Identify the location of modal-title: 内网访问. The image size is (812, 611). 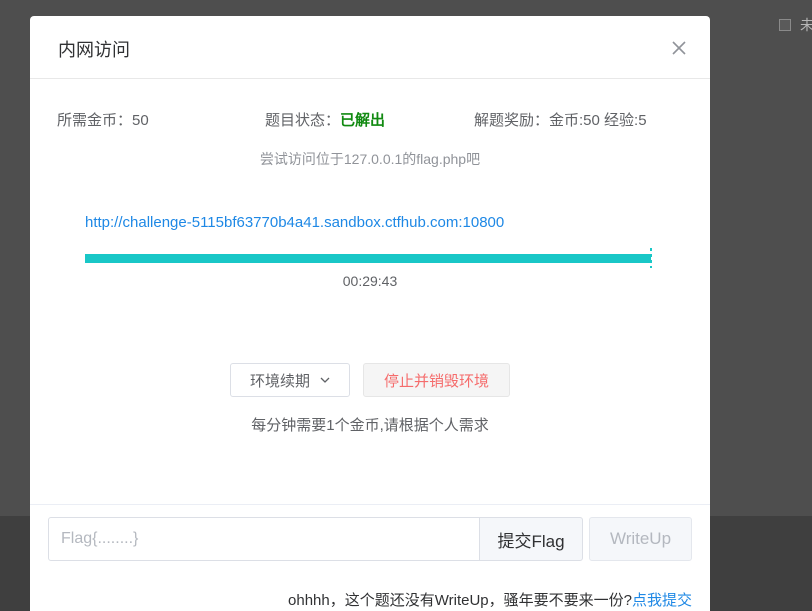
(94, 50).